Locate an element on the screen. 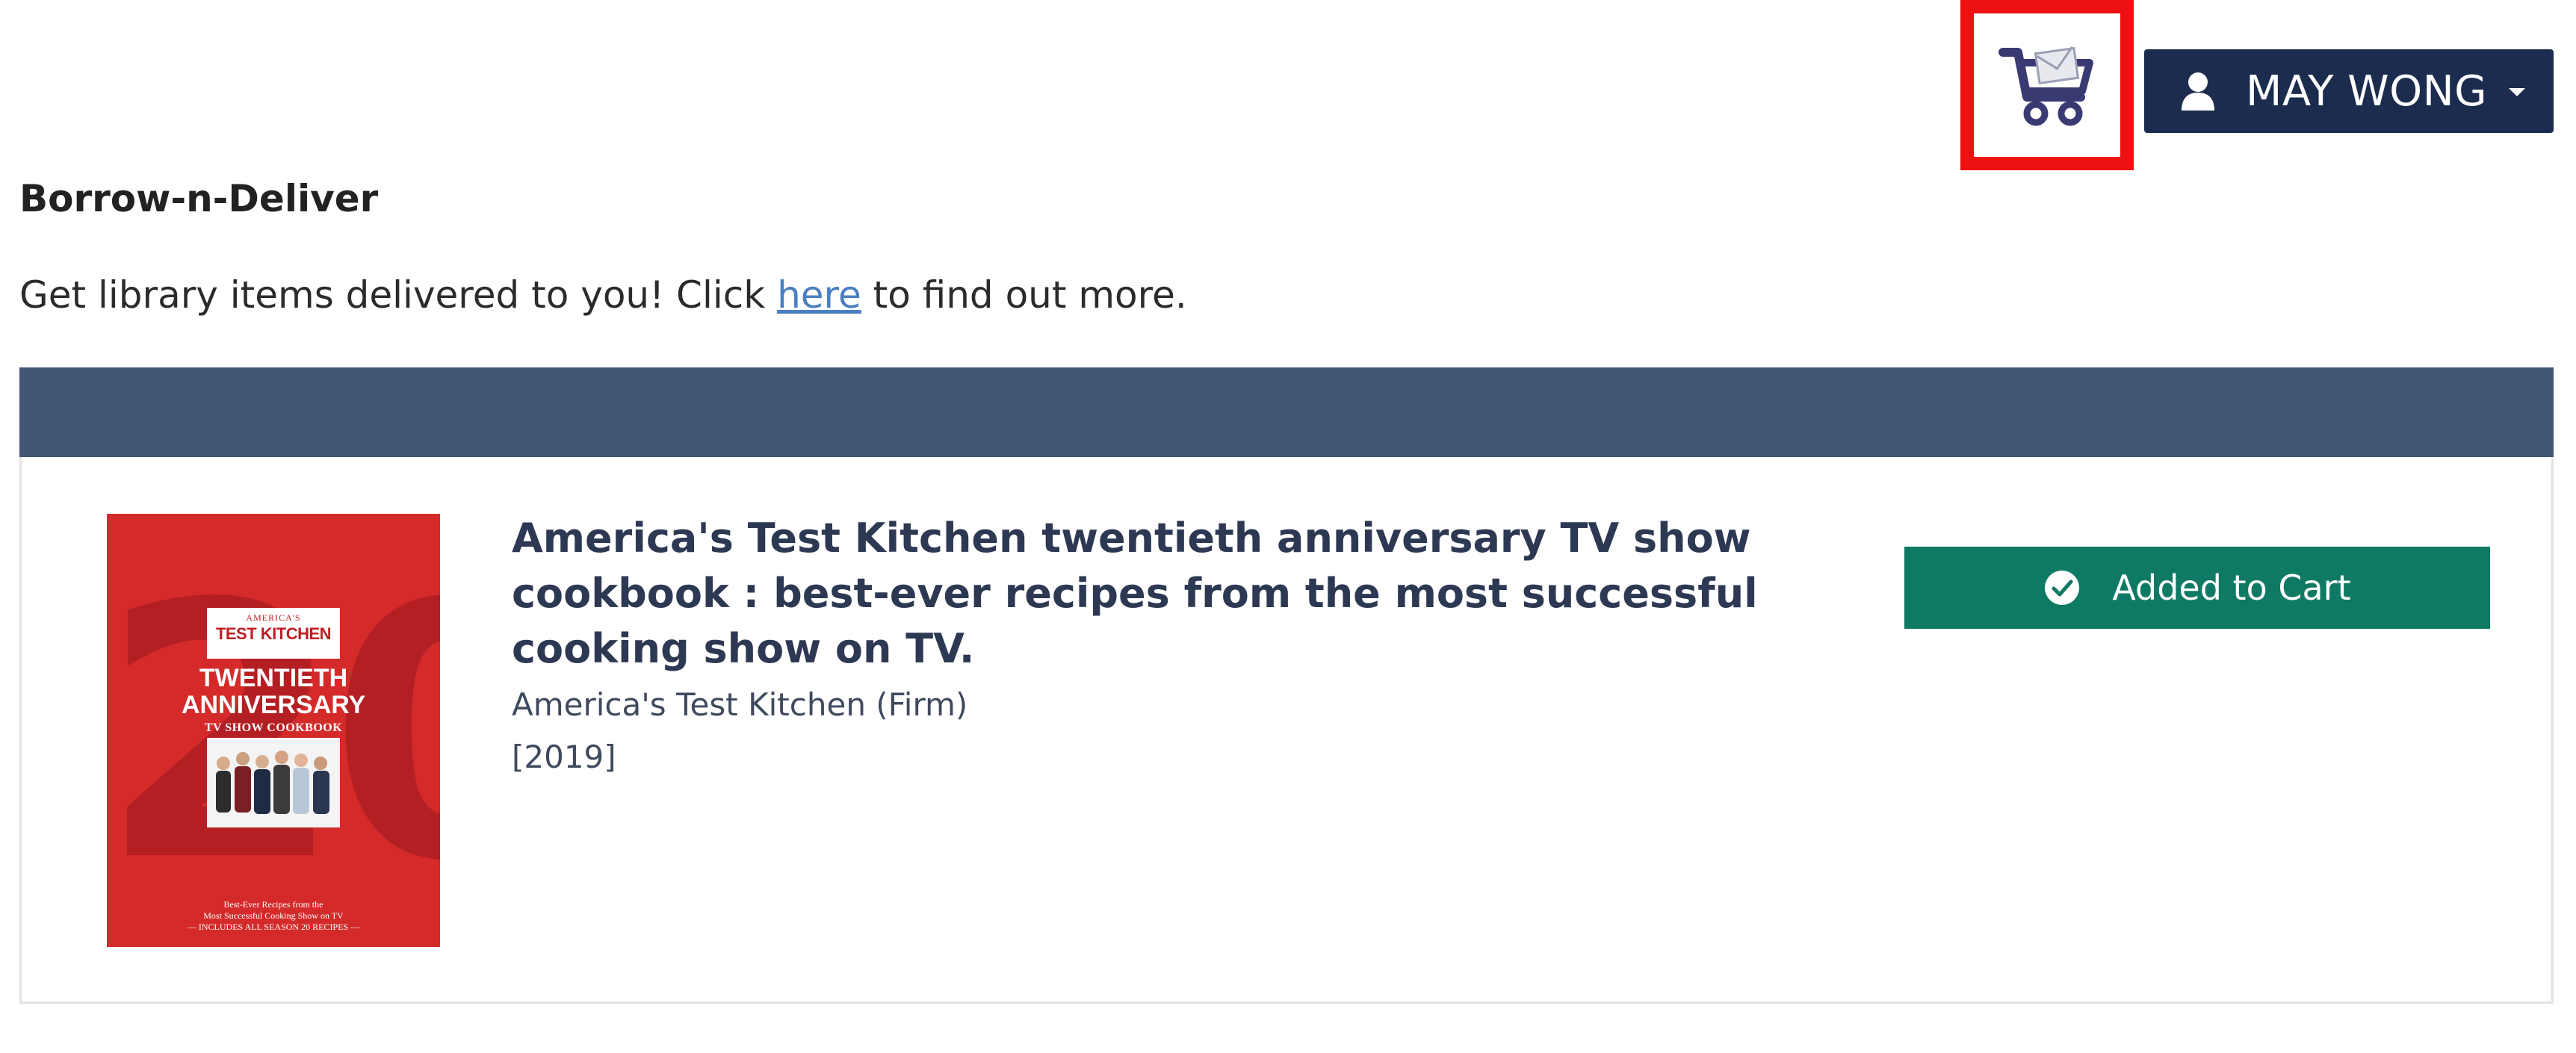 Image resolution: width=2576 pixels, height=1053 pixels. cart-button is located at coordinates (2047, 85).